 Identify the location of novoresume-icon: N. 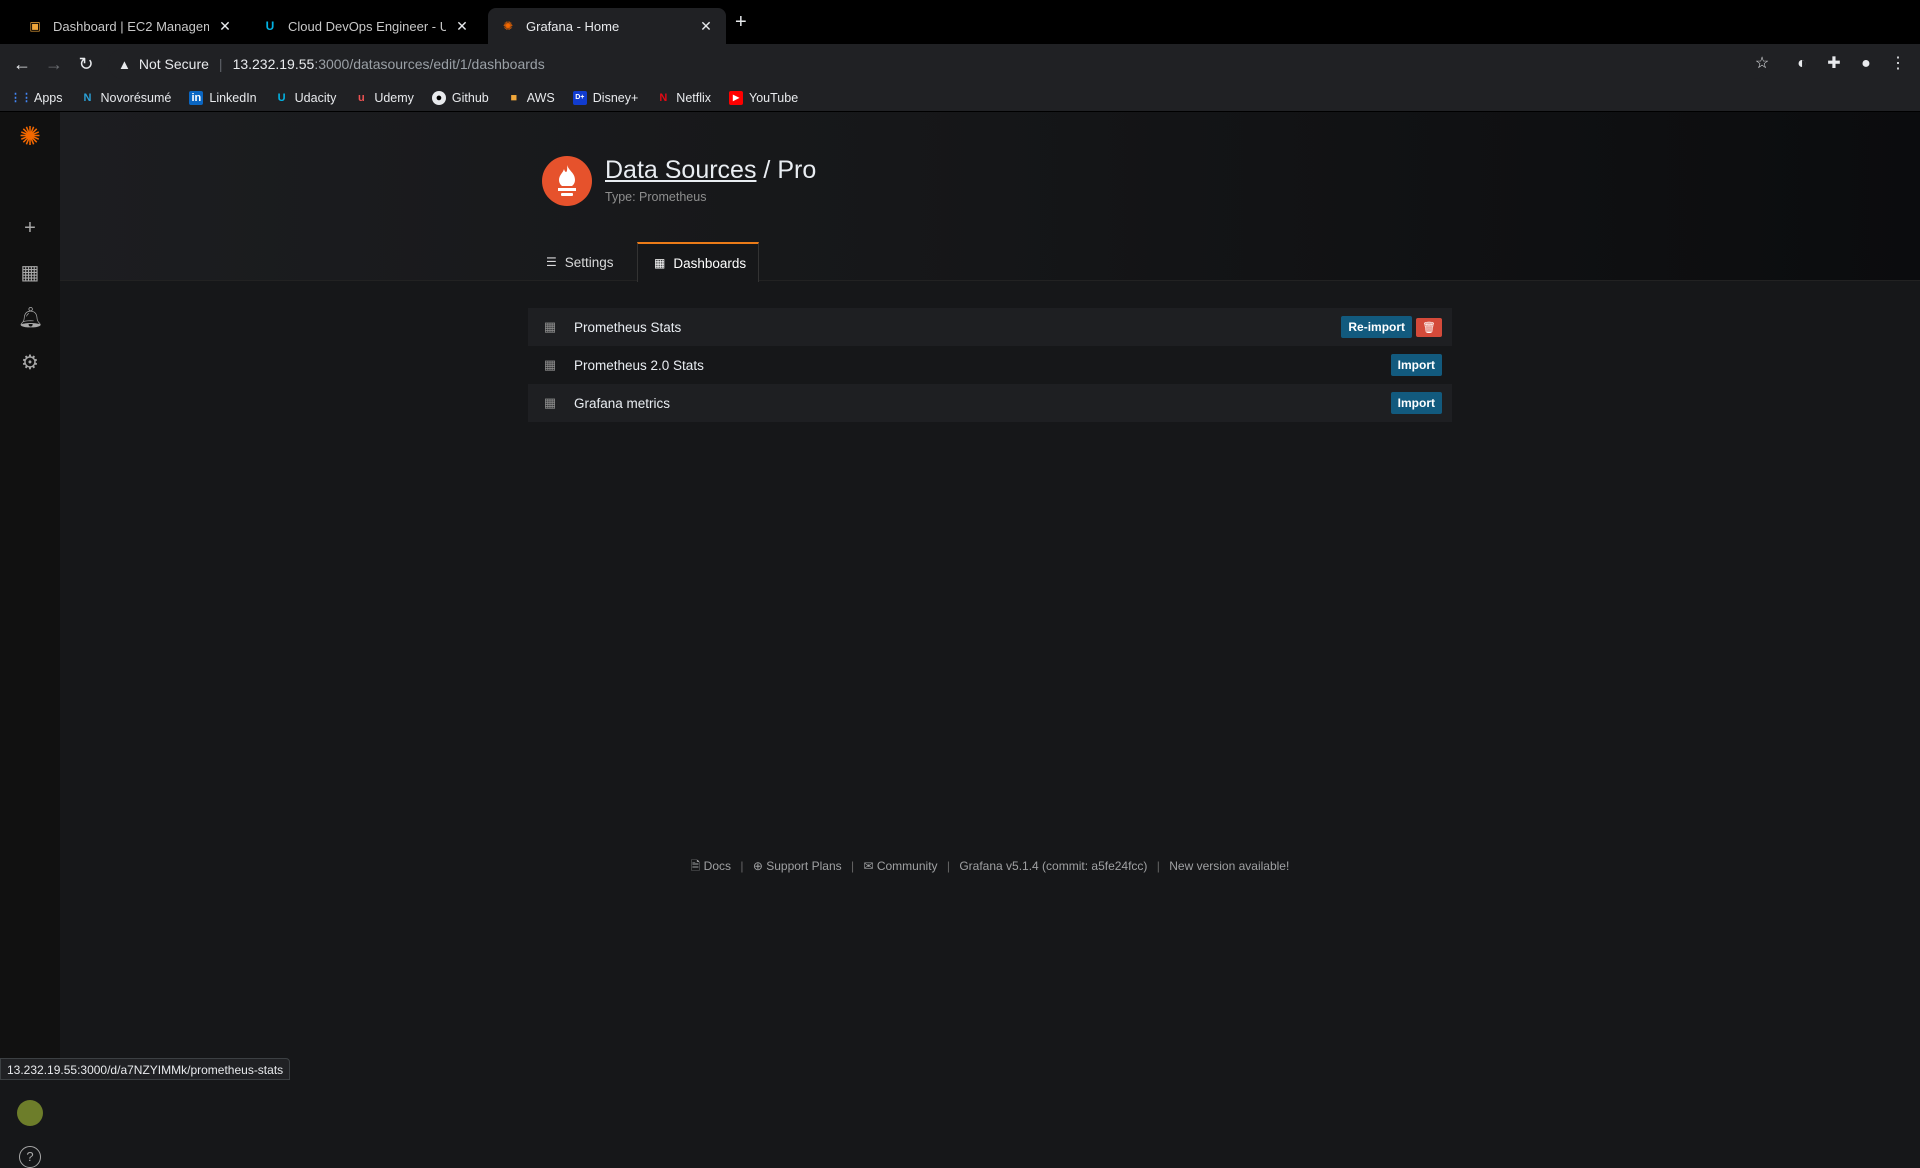
(87, 97).